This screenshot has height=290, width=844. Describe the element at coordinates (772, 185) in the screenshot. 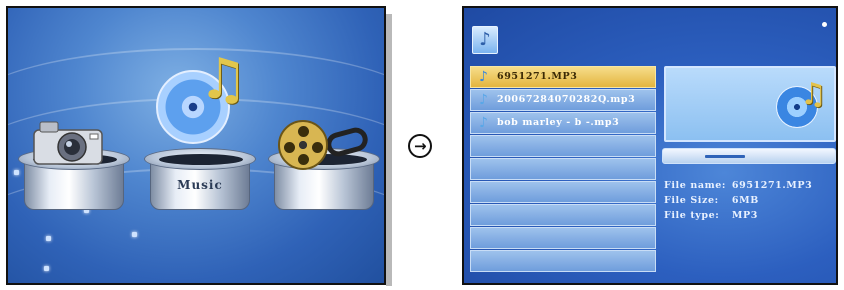

I see `file-name-value: 6951271.MP3` at that location.